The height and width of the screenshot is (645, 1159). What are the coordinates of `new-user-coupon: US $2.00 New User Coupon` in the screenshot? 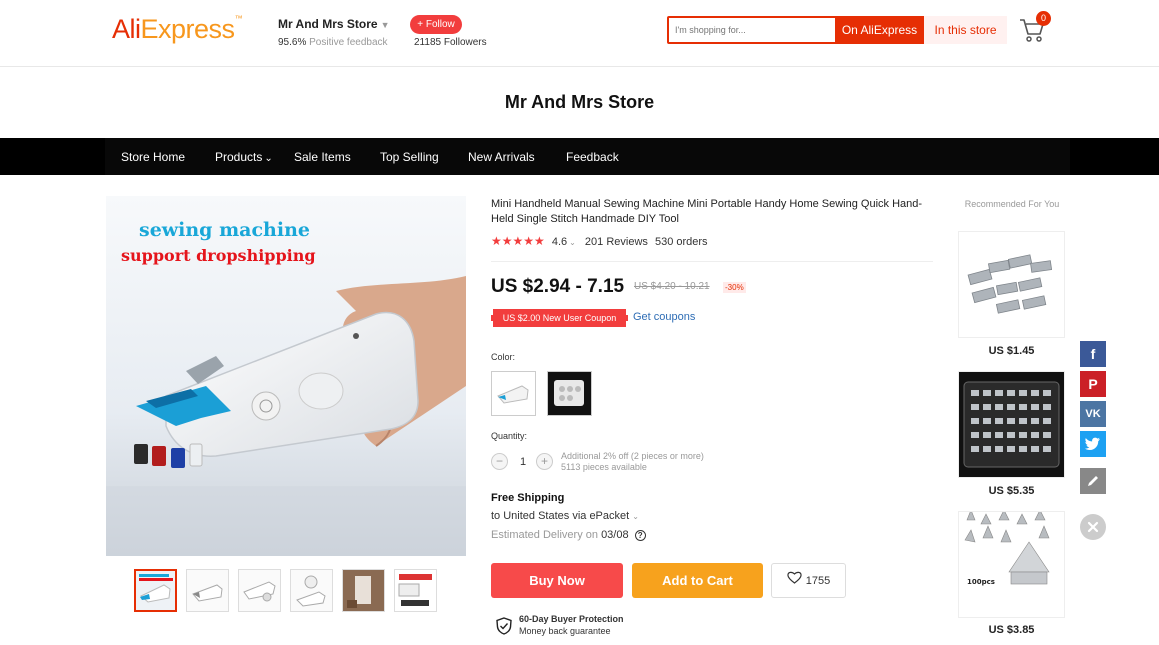 It's located at (559, 318).